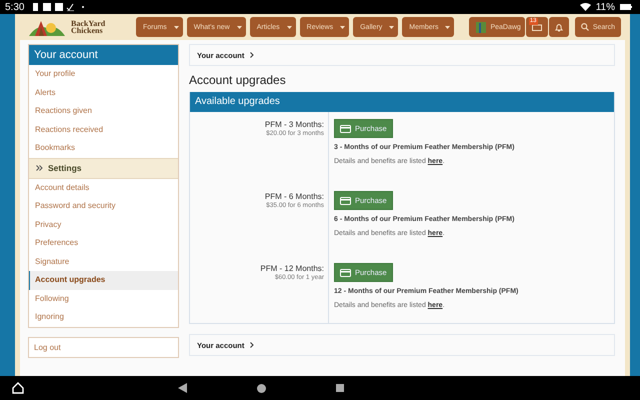 This screenshot has width=640, height=400. What do you see at coordinates (402, 102) in the screenshot?
I see `panel-heading: Available upgrades` at bounding box center [402, 102].